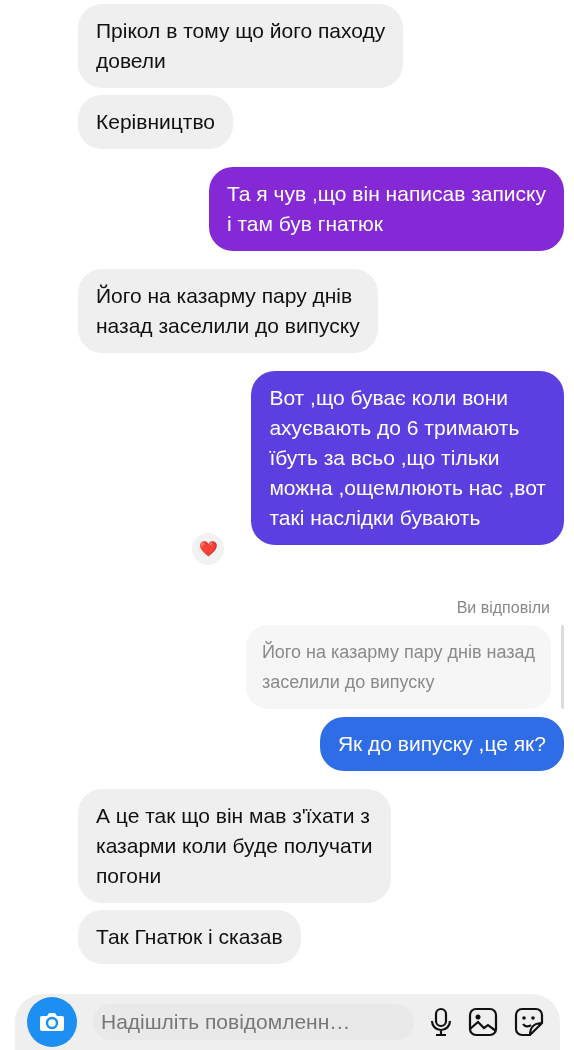 The image size is (574, 1050). What do you see at coordinates (529, 1022) in the screenshot?
I see `sticker-icon` at bounding box center [529, 1022].